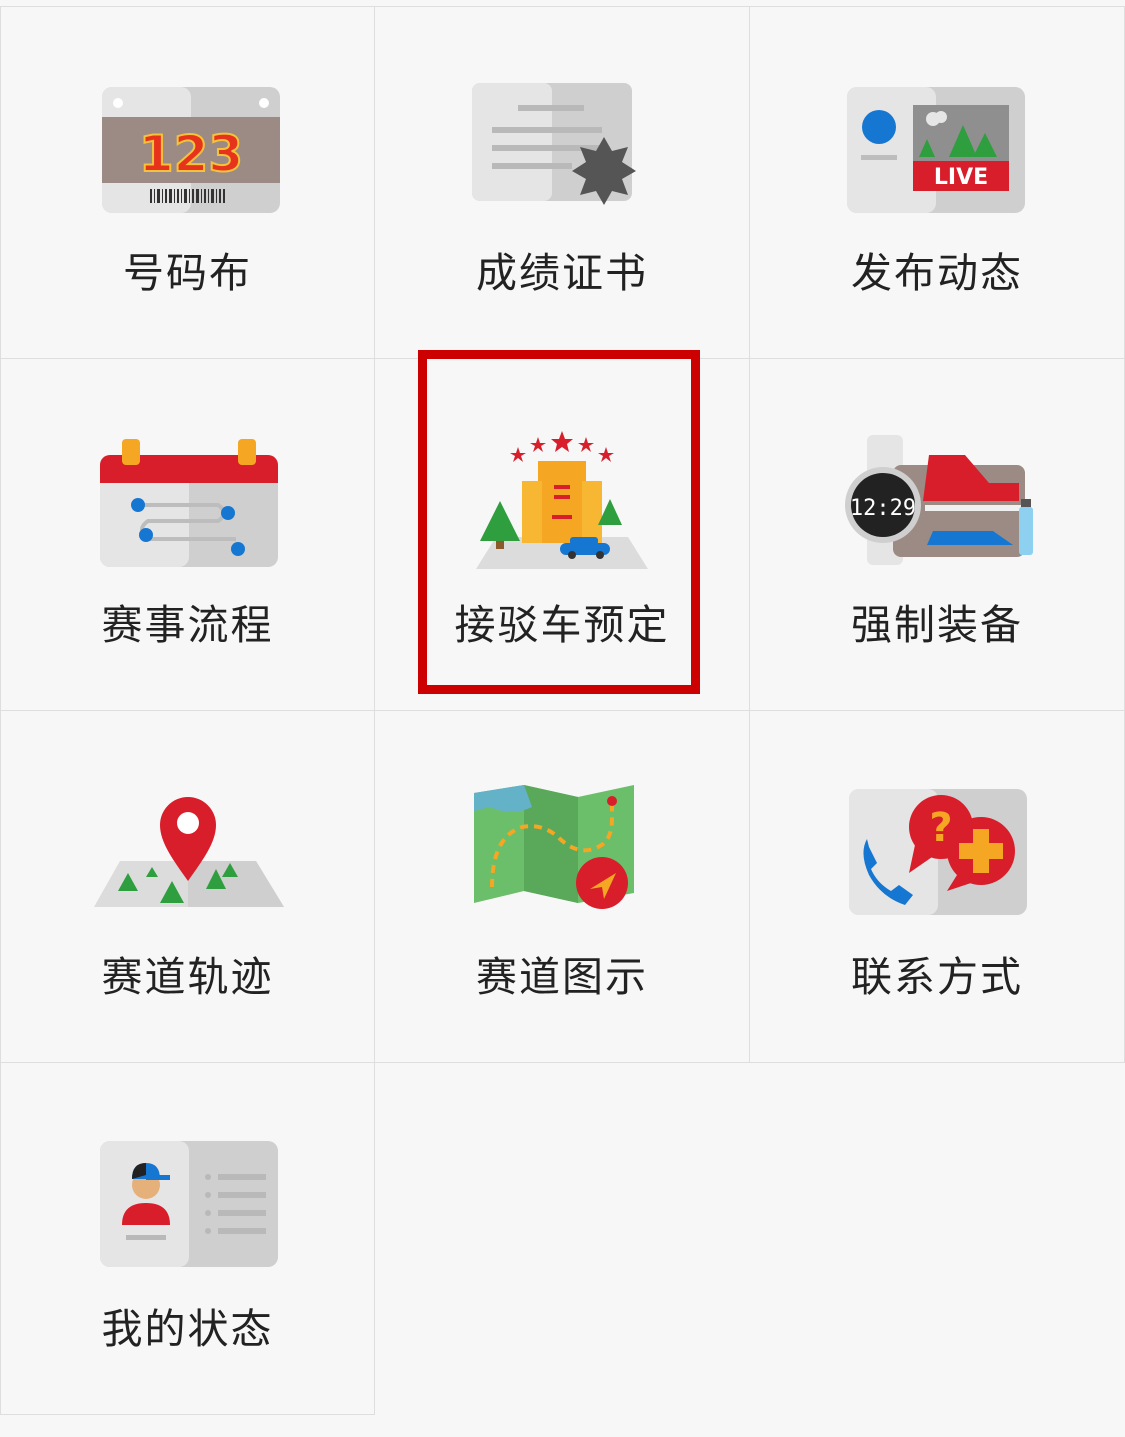 The image size is (1125, 1437). I want to click on profile-card-icon, so click(188, 1204).